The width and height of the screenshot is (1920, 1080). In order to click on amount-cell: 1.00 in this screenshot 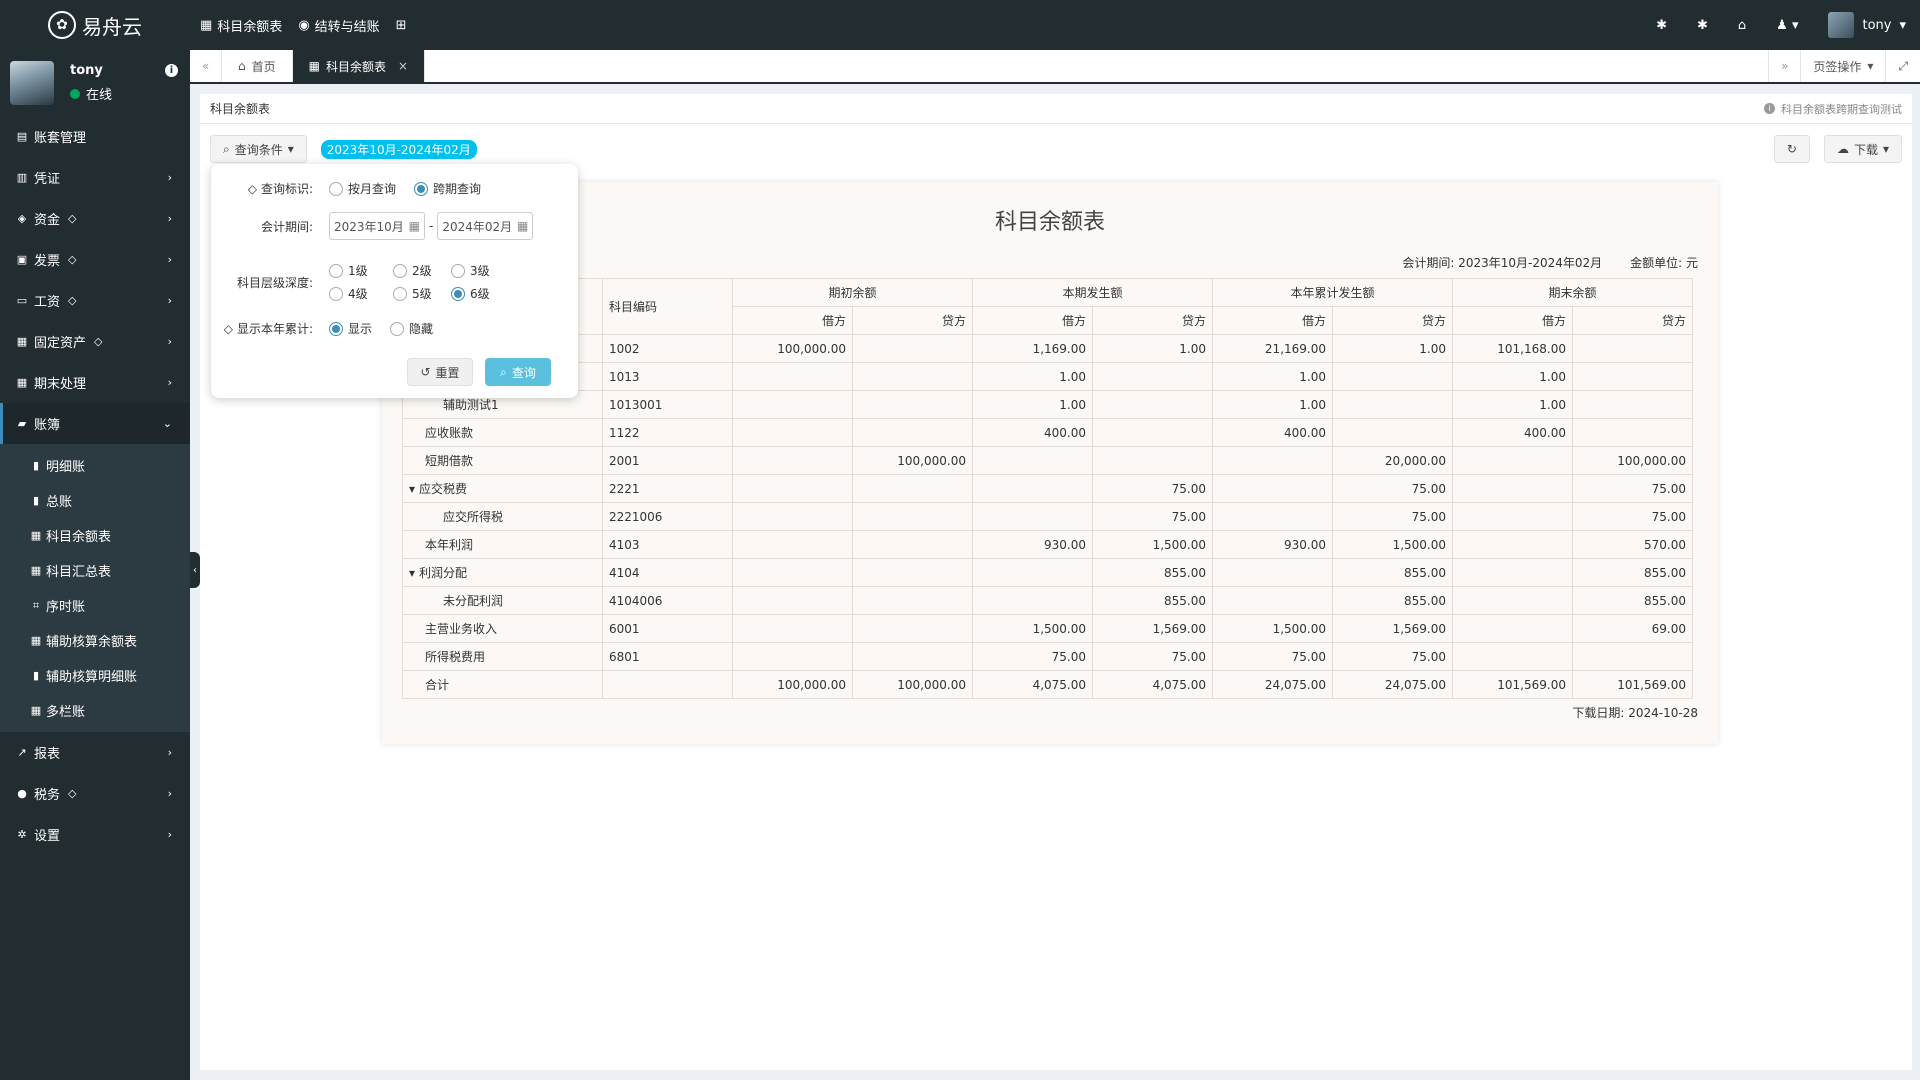, I will do `click(1512, 376)`.